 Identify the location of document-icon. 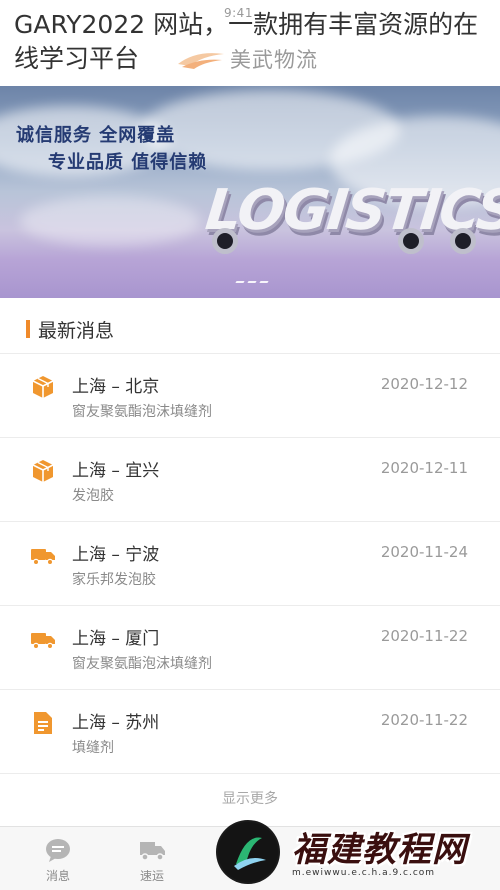
(43, 723).